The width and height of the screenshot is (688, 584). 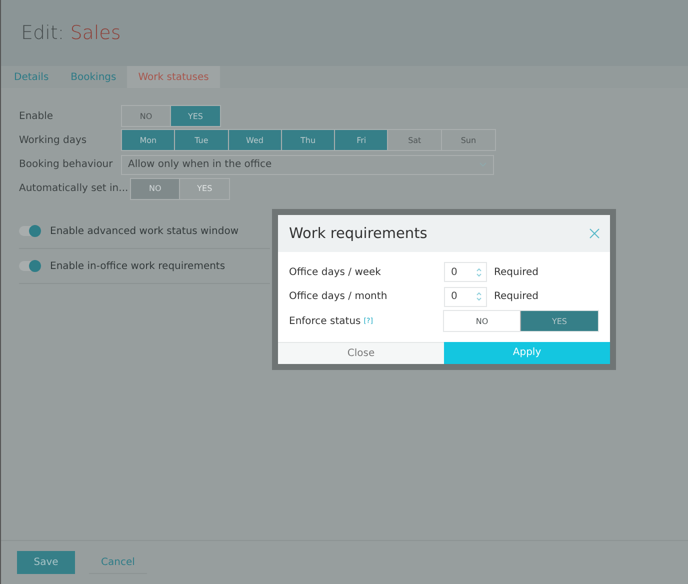 What do you see at coordinates (144, 231) in the screenshot?
I see `toggle-label: Enable advanced work status window` at bounding box center [144, 231].